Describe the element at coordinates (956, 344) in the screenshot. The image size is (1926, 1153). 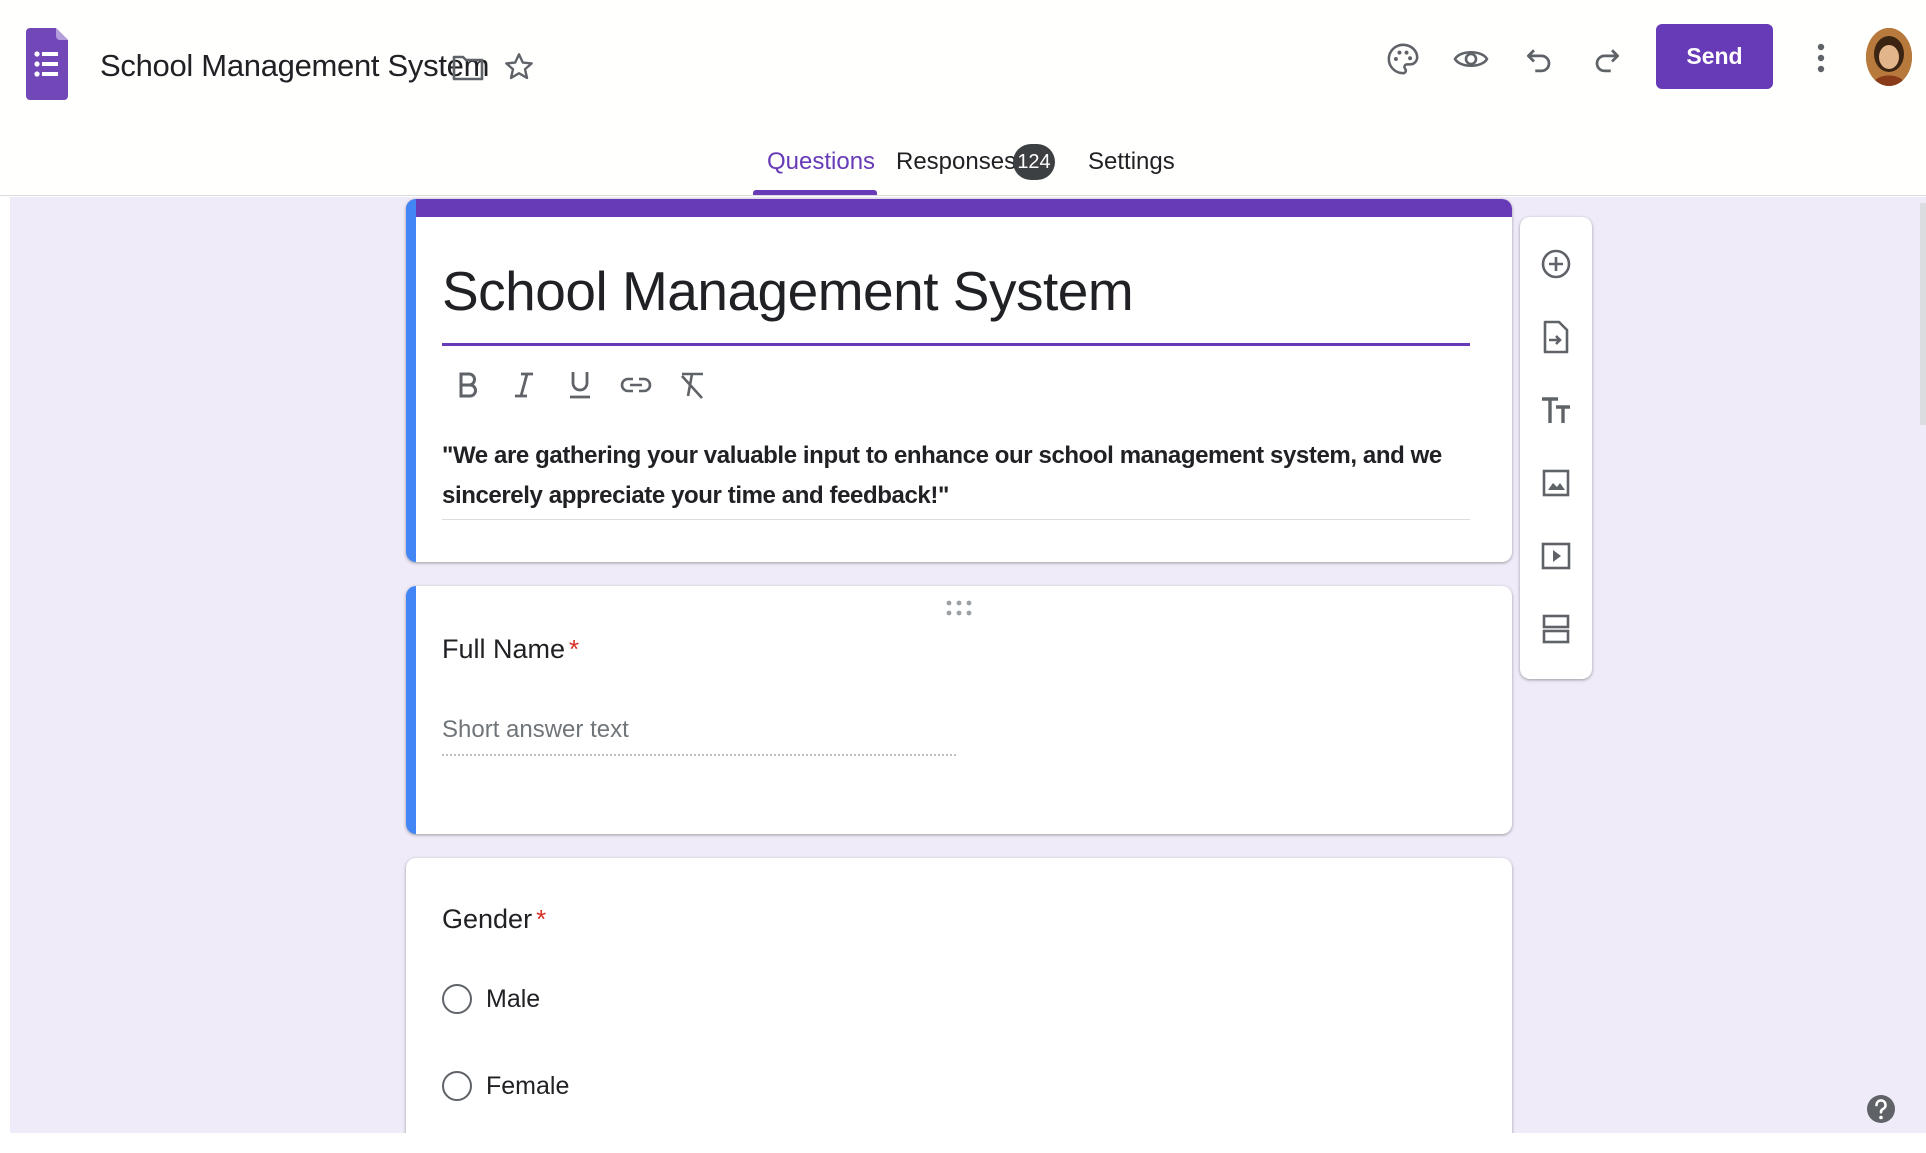
I see `title-underline` at that location.